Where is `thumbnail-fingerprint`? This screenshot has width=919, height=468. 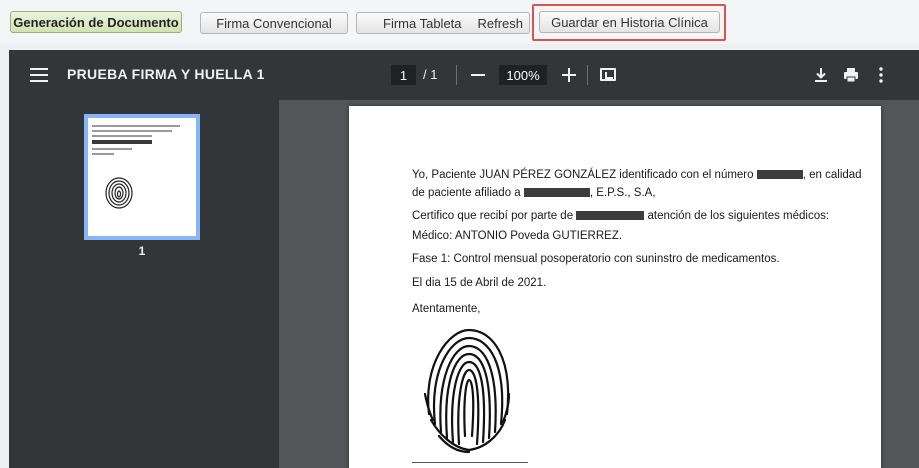
thumbnail-fingerprint is located at coordinates (119, 193).